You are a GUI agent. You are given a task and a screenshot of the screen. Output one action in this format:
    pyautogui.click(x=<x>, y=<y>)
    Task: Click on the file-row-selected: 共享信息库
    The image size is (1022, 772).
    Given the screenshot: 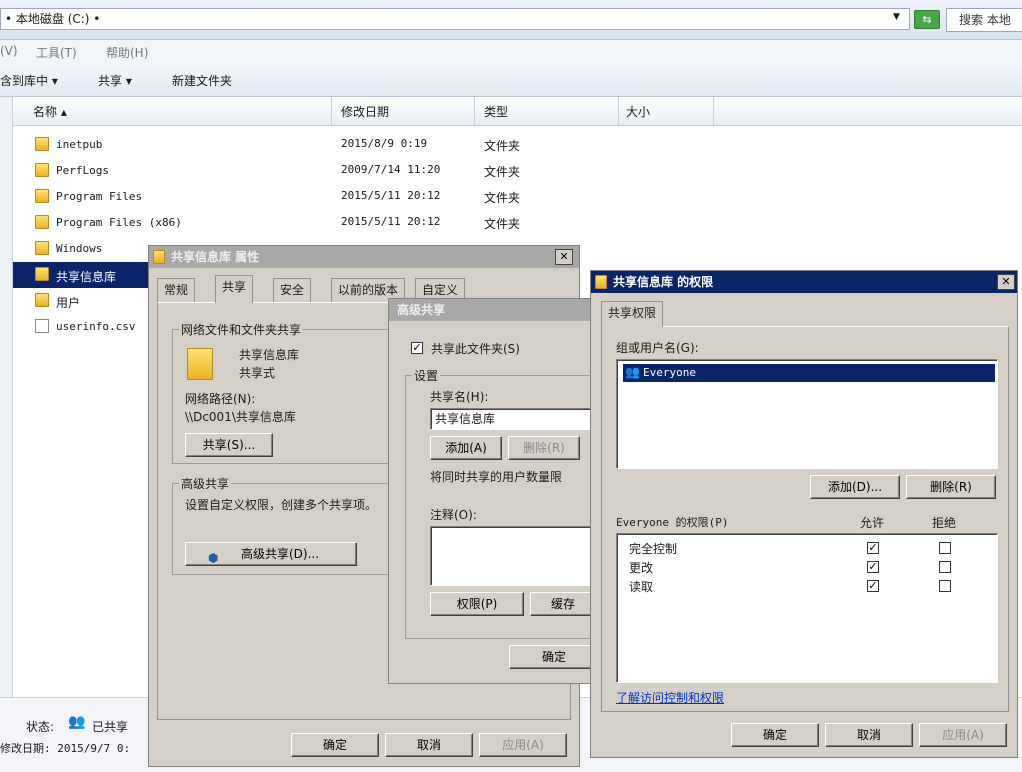 What is the action you would take?
    pyautogui.click(x=86, y=275)
    